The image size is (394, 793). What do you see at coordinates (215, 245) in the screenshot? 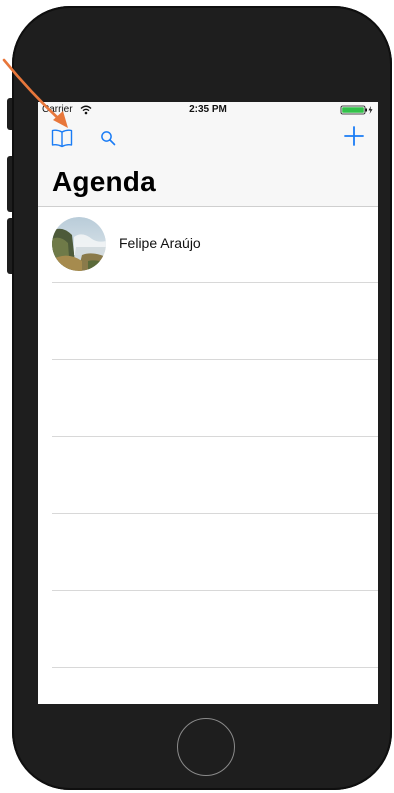
I see `table-row: Felipe Araújo` at bounding box center [215, 245].